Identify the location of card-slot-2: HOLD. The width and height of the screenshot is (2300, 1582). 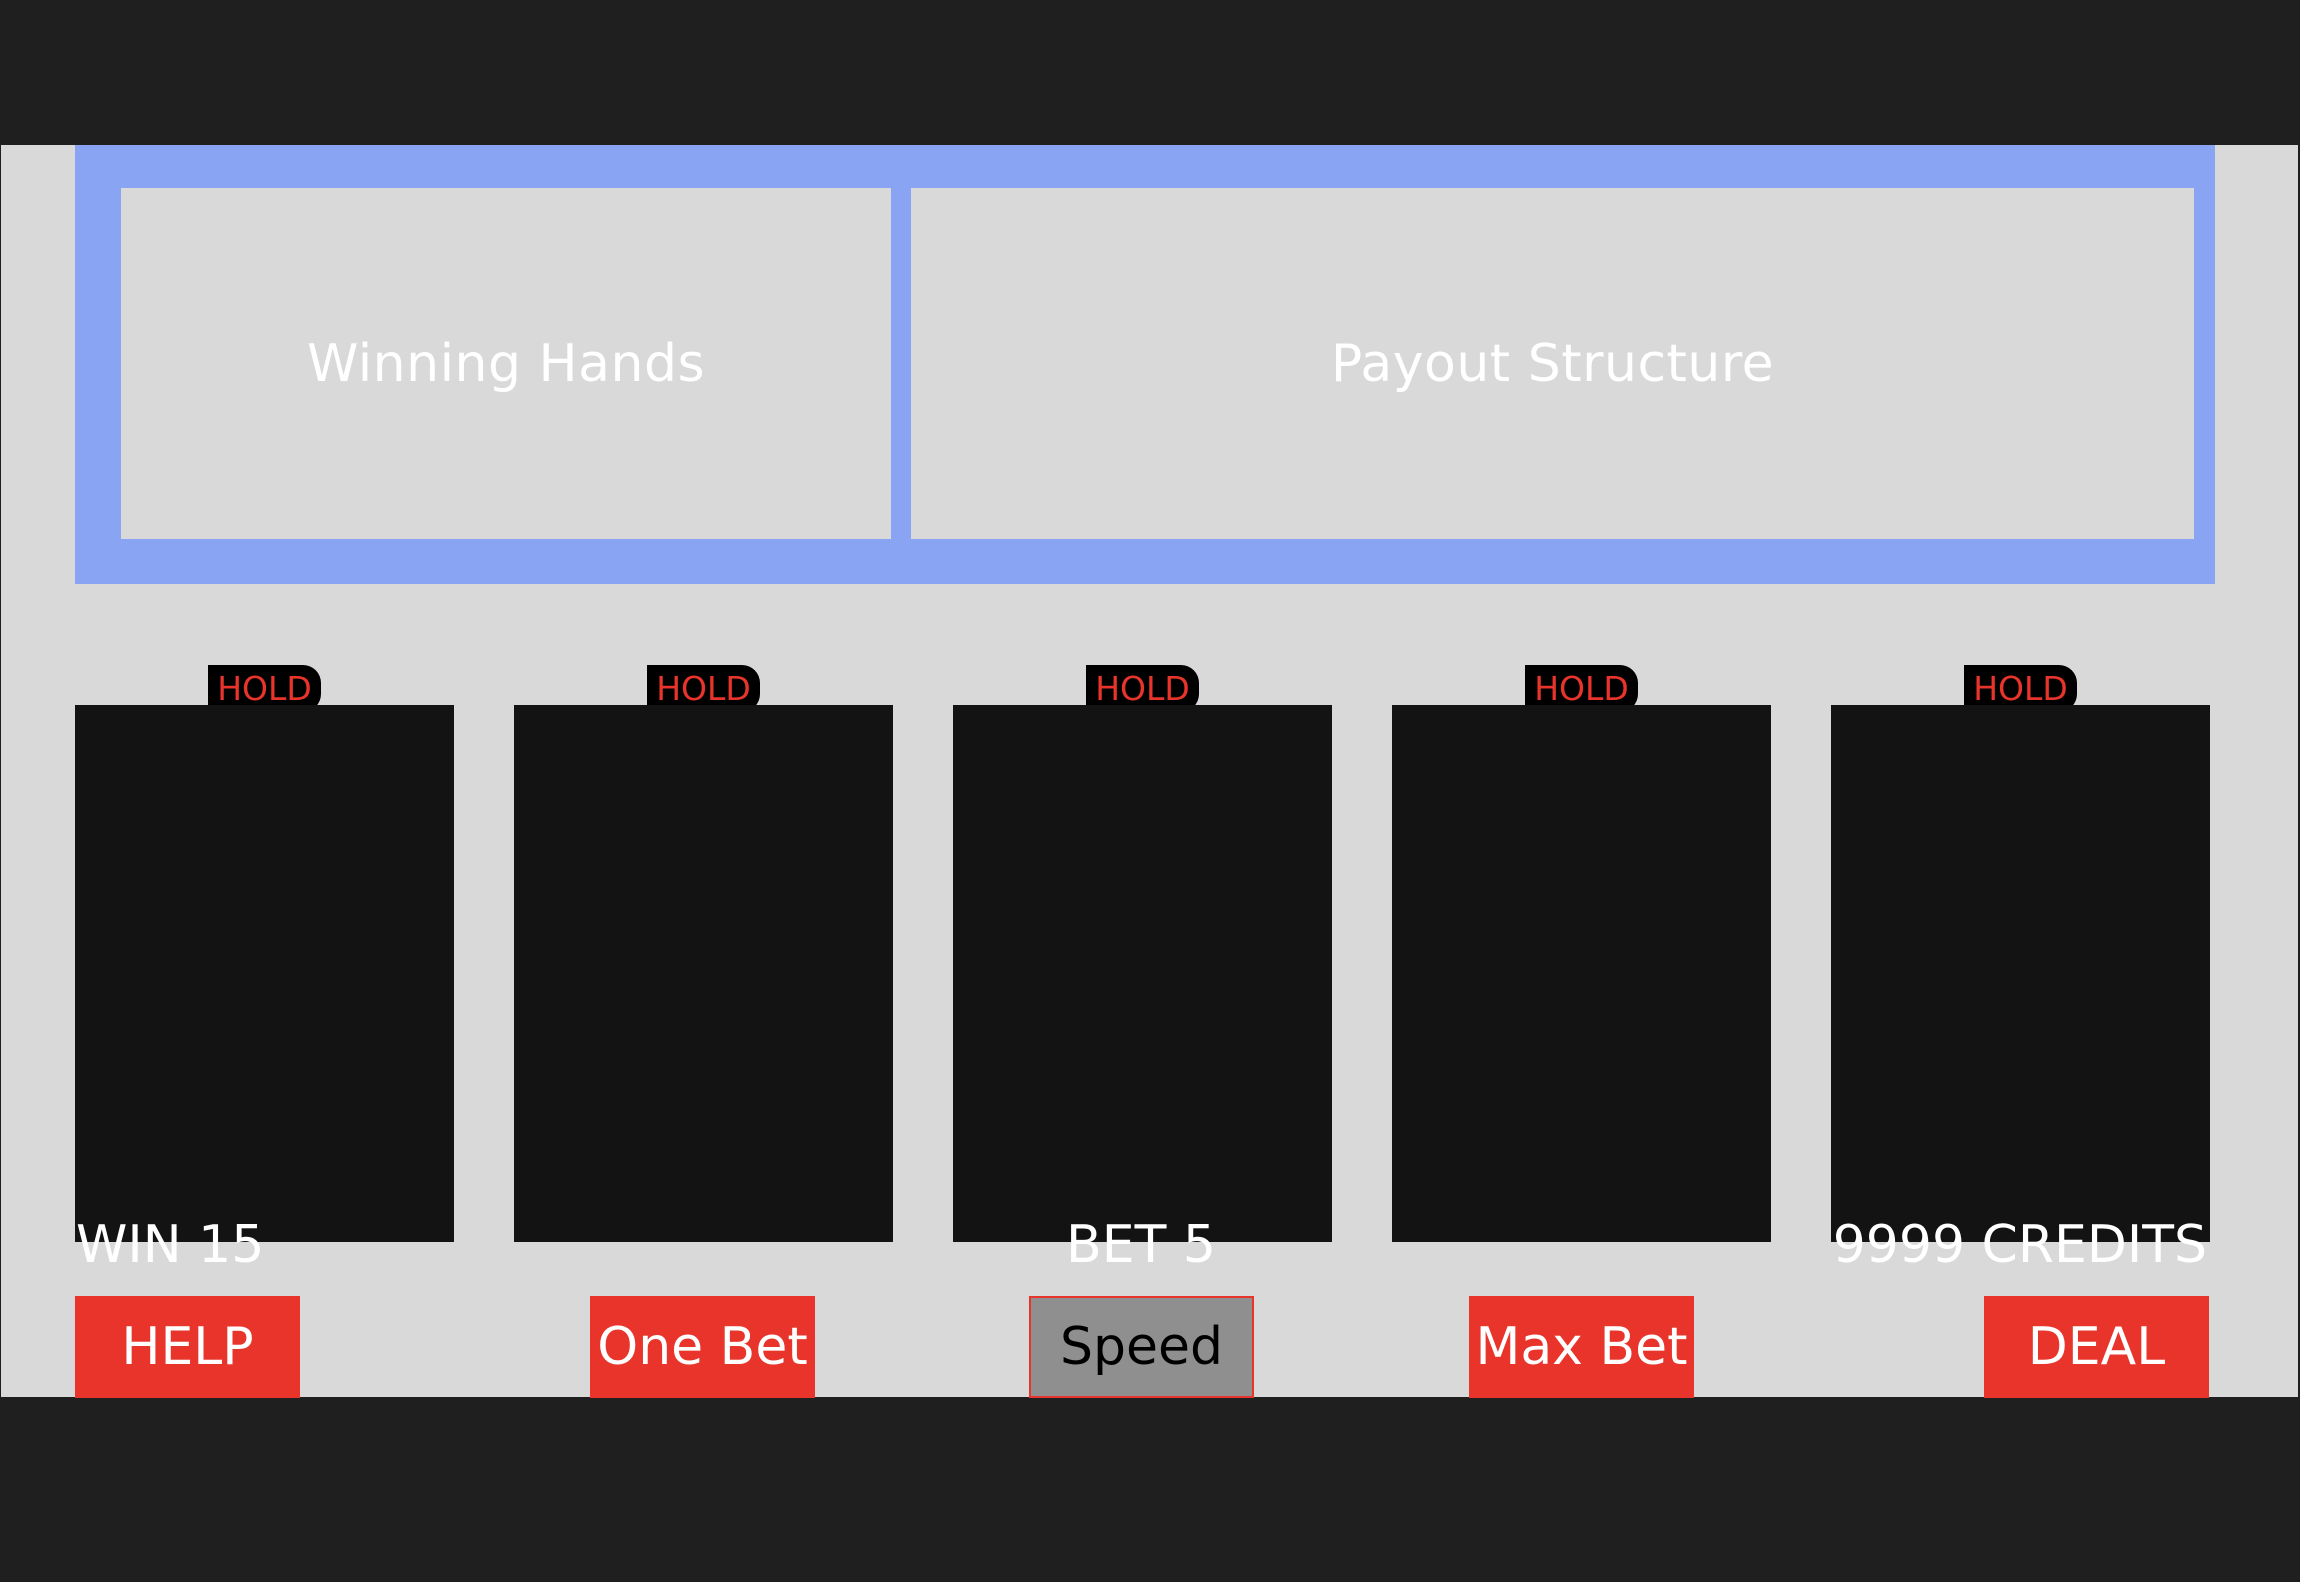
(703, 953).